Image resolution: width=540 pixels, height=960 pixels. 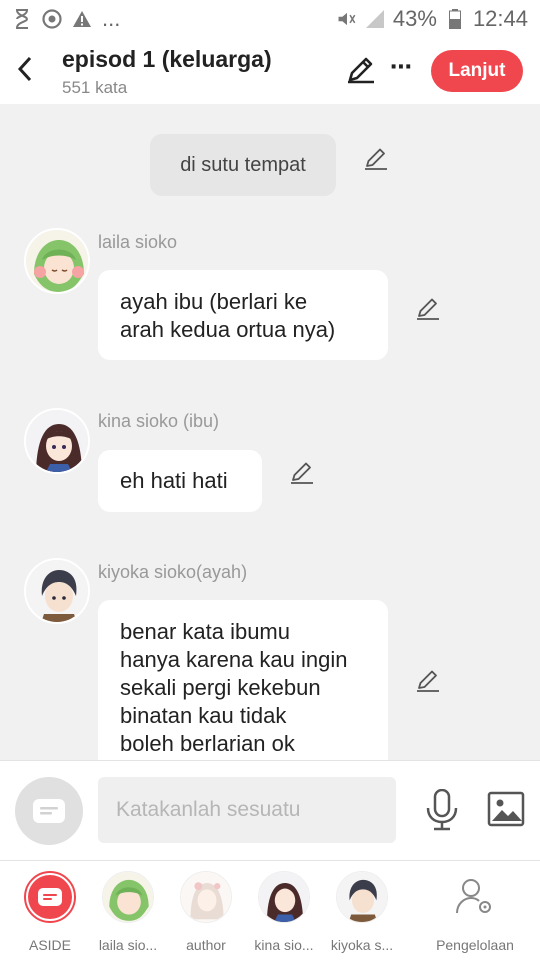 What do you see at coordinates (475, 945) in the screenshot?
I see `character-label: Pengelolaan` at bounding box center [475, 945].